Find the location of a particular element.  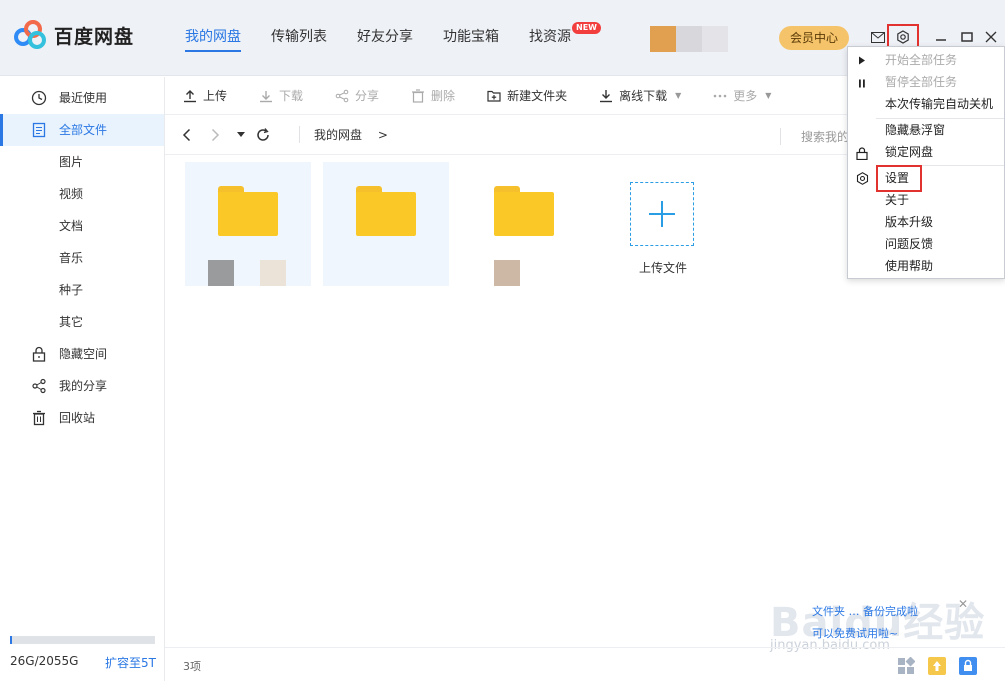

grid-view-icon is located at coordinates (906, 666).